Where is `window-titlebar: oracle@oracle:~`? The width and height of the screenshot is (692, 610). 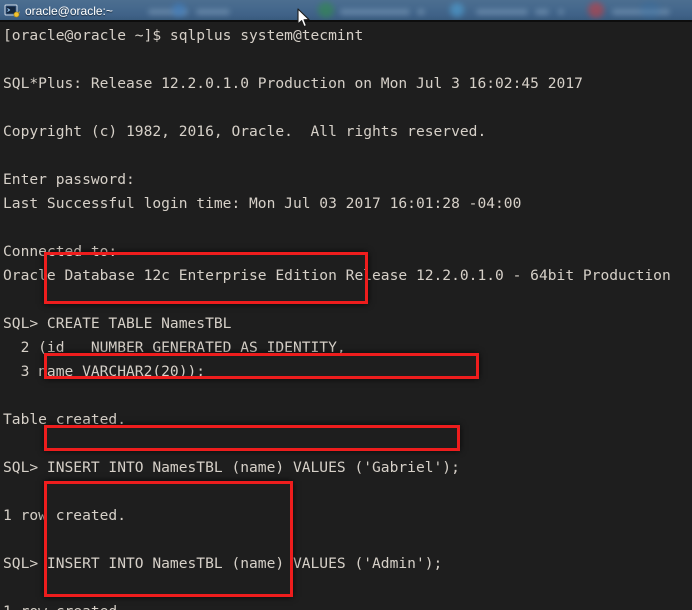 window-titlebar: oracle@oracle:~ is located at coordinates (346, 11).